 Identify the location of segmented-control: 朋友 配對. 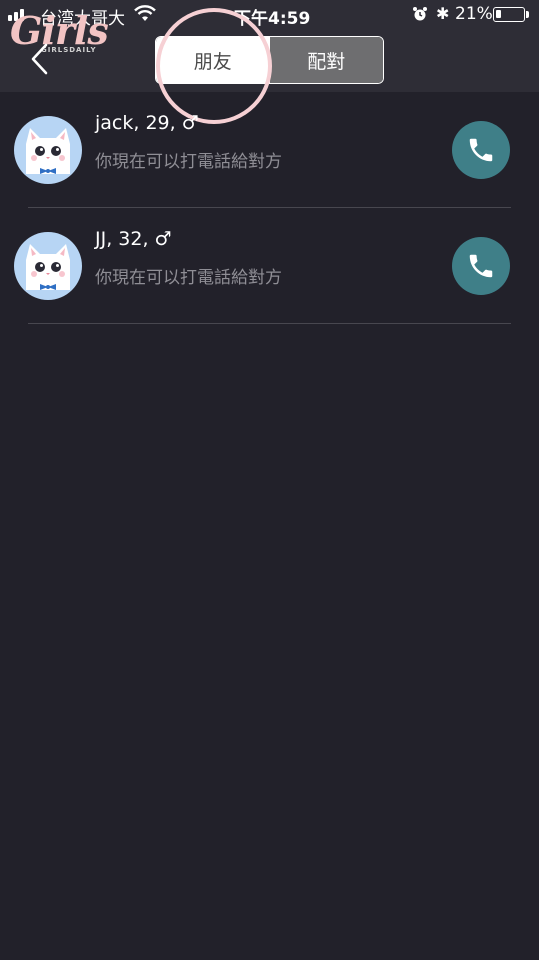
(269, 60).